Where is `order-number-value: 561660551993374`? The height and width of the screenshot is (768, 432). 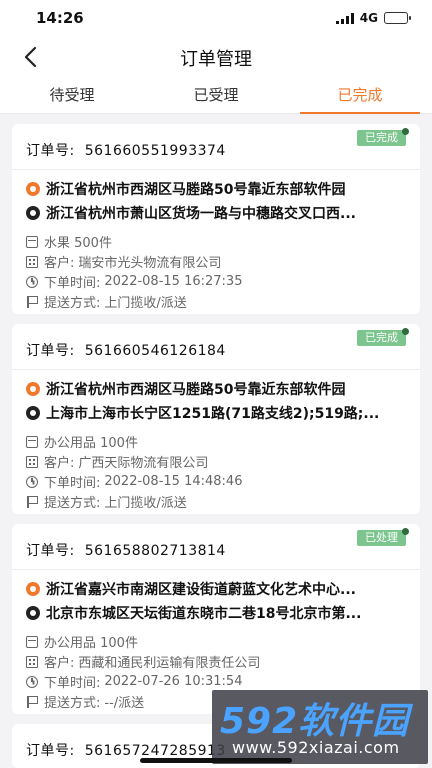 order-number-value: 561660551993374 is located at coordinates (155, 151).